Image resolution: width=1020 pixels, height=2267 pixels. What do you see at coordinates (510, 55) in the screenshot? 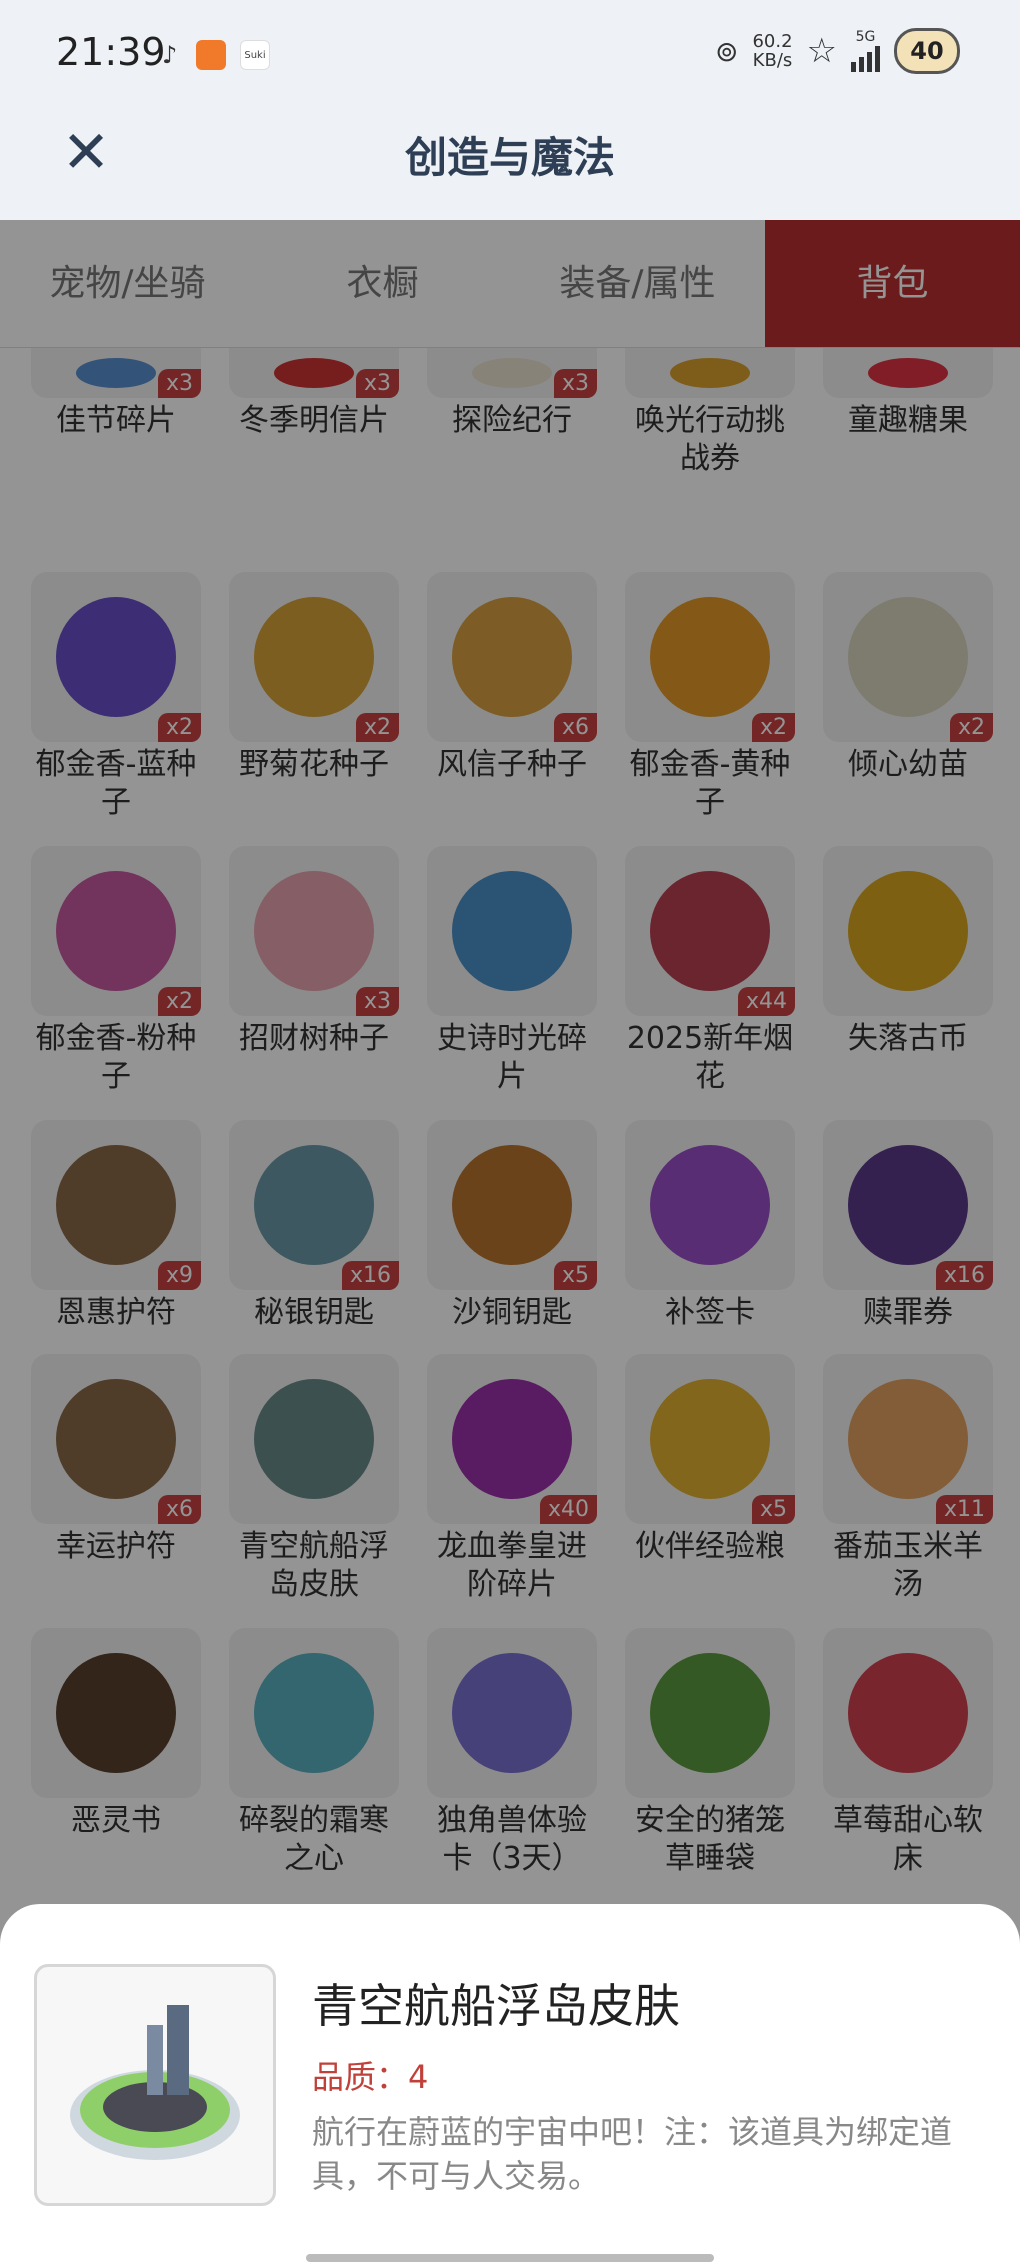
I see `status-bar: 21:39 ♪ Suki ⊚ 60.2 KB/s ☆ 5G 40` at bounding box center [510, 55].